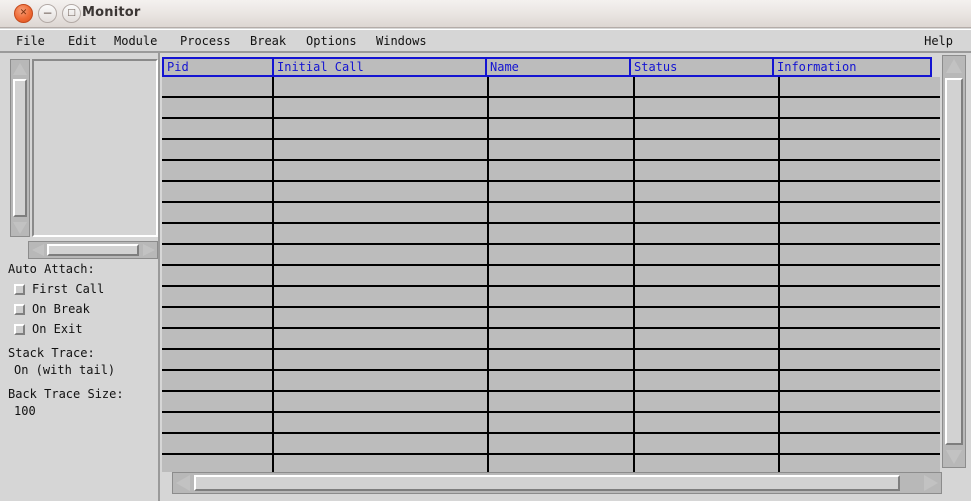 Image resolution: width=971 pixels, height=501 pixels. I want to click on close-icon: ✕, so click(23, 13).